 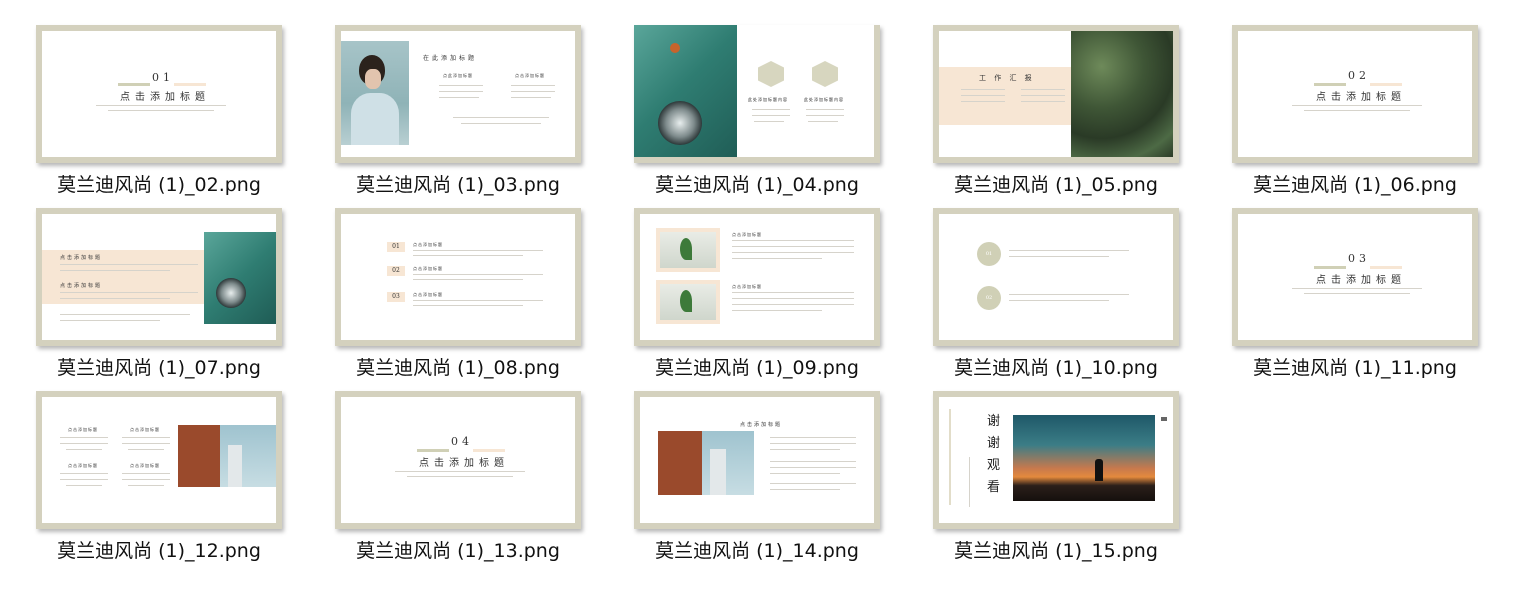 I want to click on thumbnail: 01 02, so click(x=1056, y=277).